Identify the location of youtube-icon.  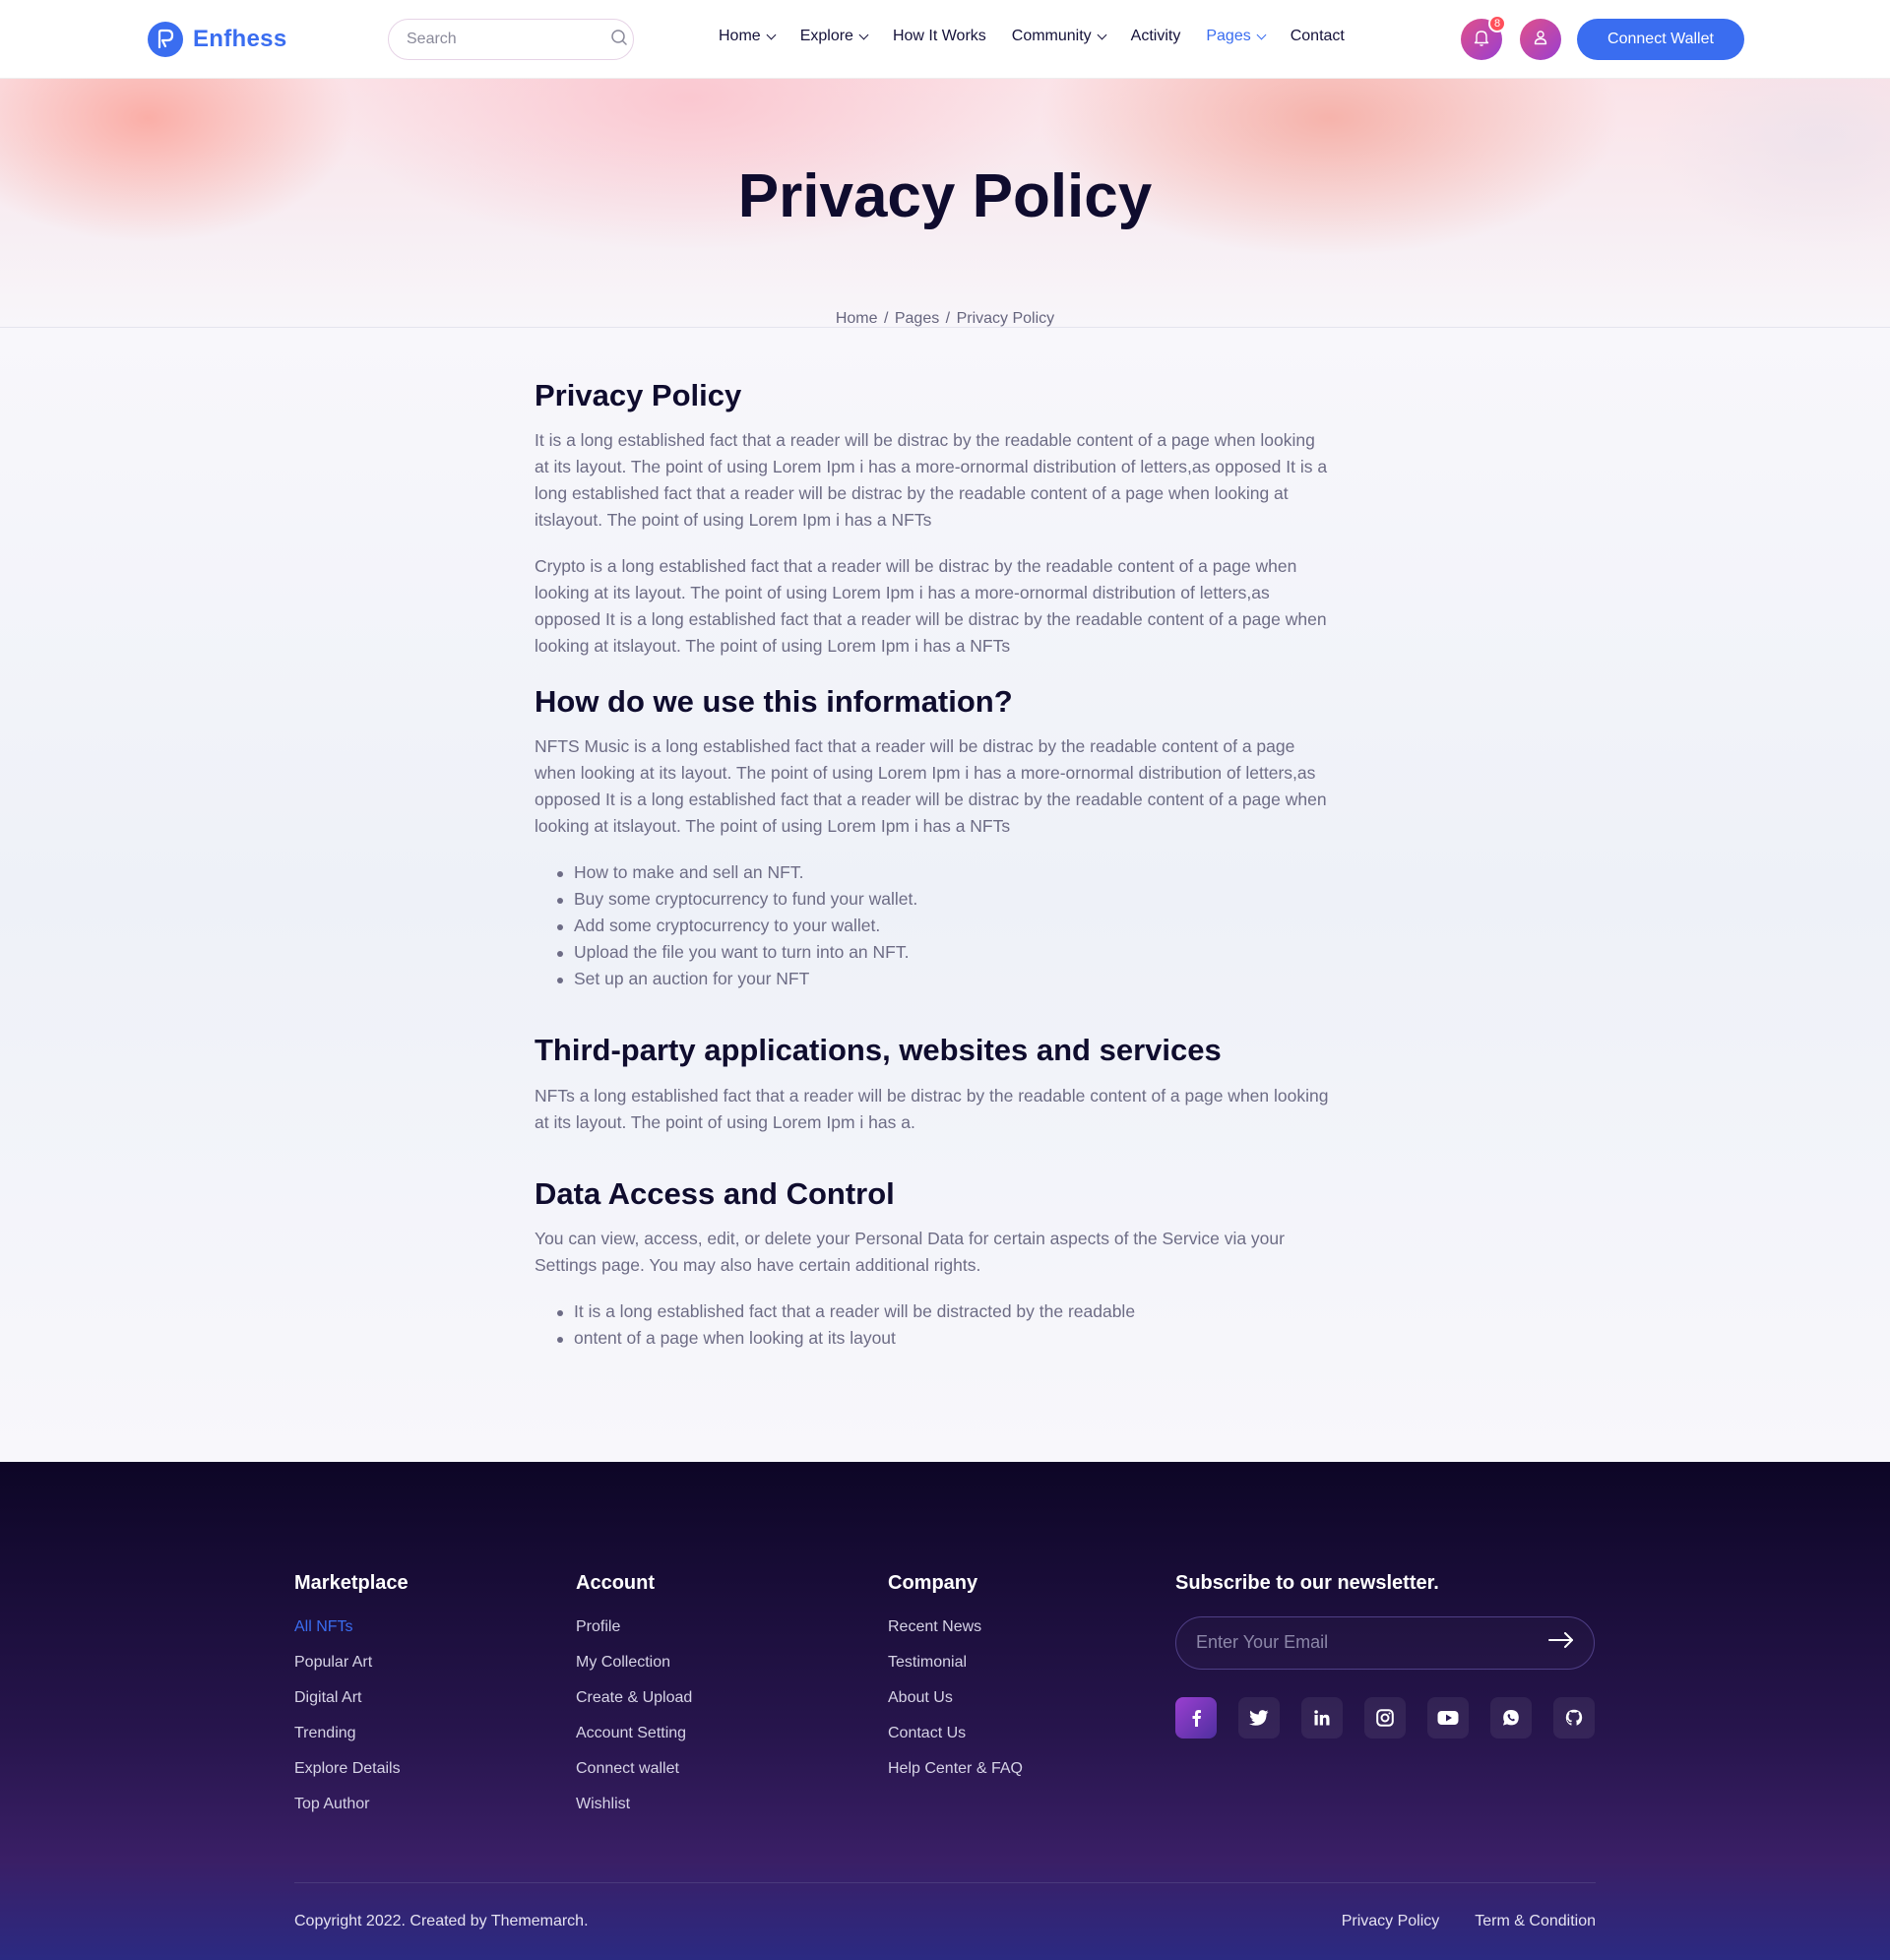
(1448, 1717).